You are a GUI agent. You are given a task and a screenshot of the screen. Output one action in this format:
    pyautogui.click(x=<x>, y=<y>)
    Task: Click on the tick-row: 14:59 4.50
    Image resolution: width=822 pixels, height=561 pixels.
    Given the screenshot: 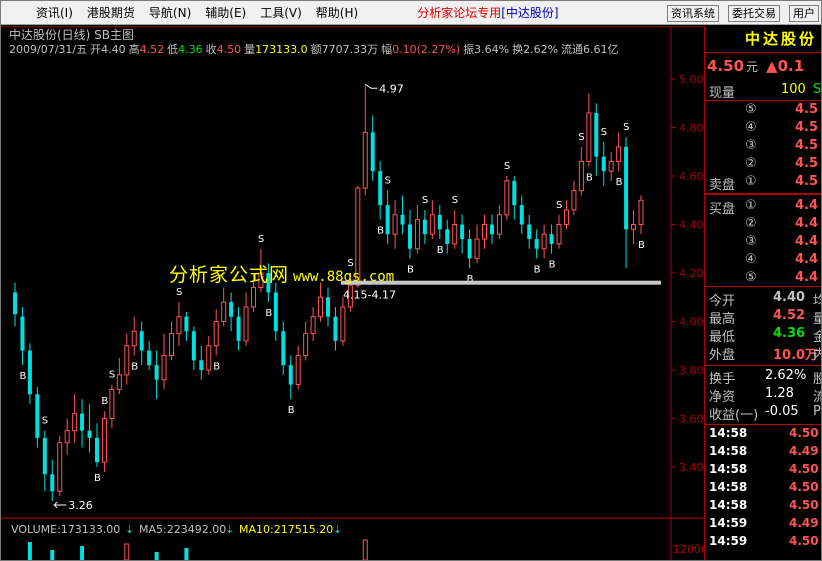 What is the action you would take?
    pyautogui.click(x=763, y=543)
    